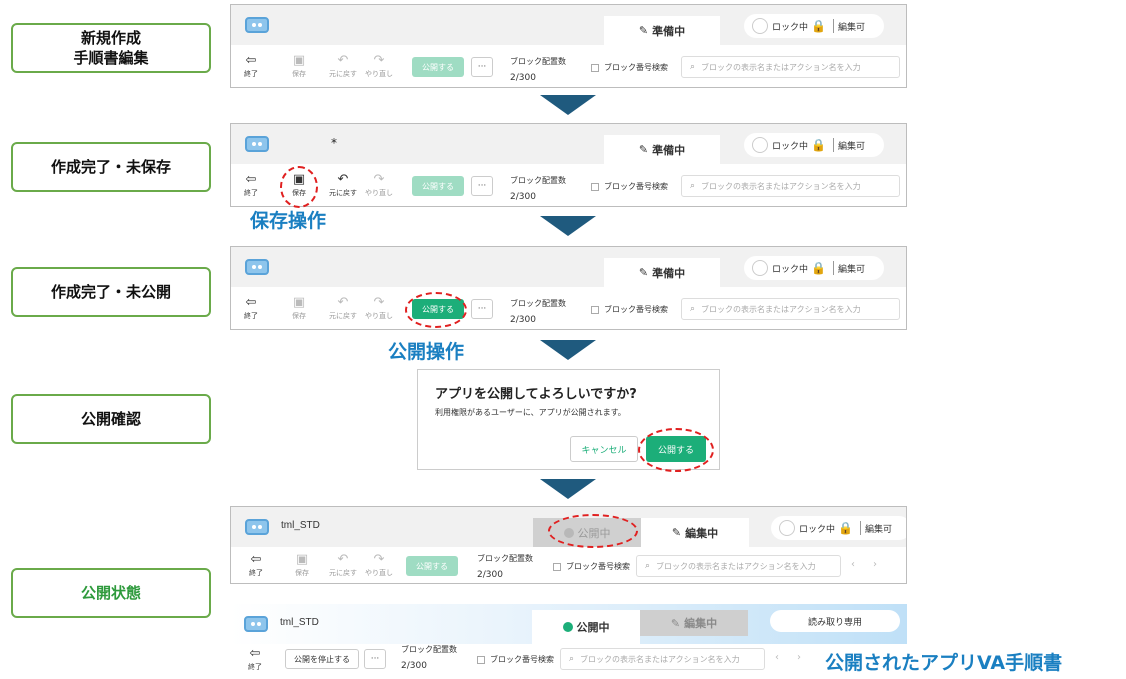 This screenshot has width=1126, height=679. Describe the element at coordinates (379, 302) in the screenshot. I see `redo-icon: ↷` at that location.